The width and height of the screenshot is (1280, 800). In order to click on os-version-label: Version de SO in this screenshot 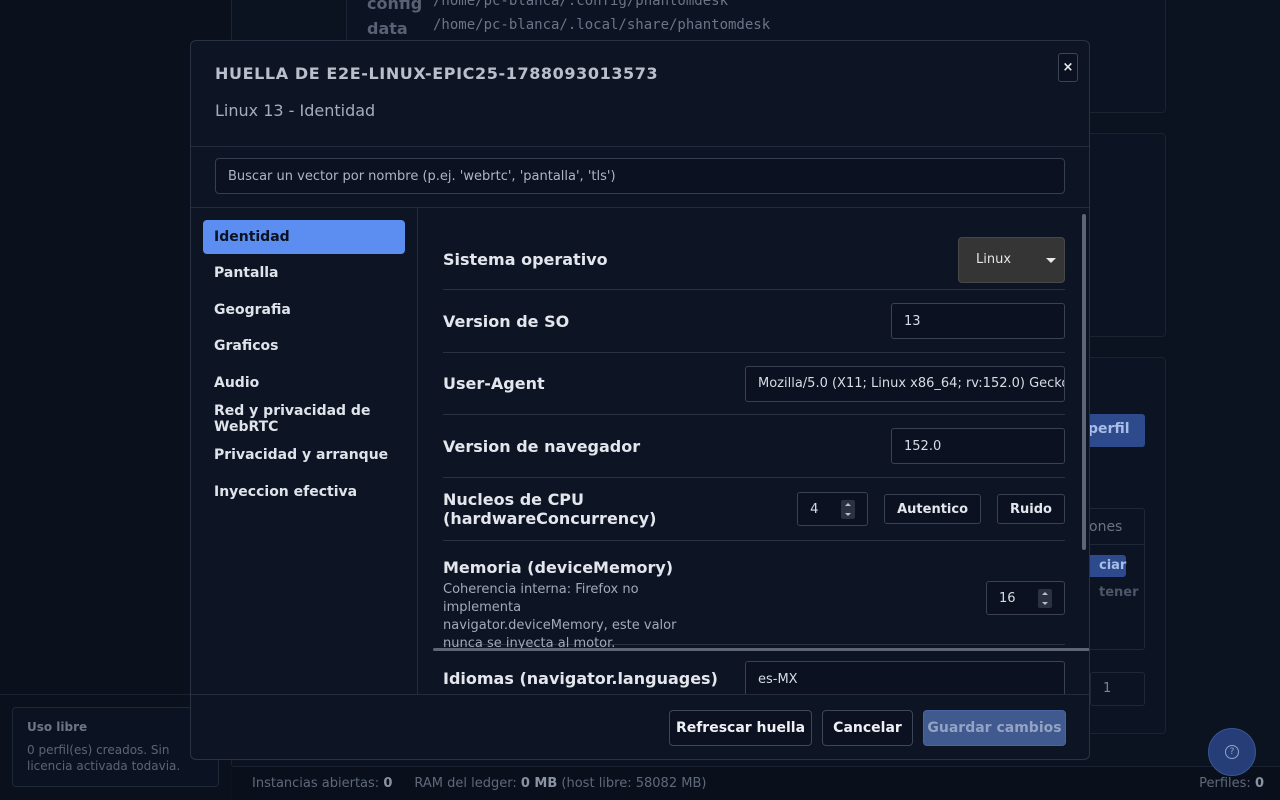, I will do `click(506, 321)`.